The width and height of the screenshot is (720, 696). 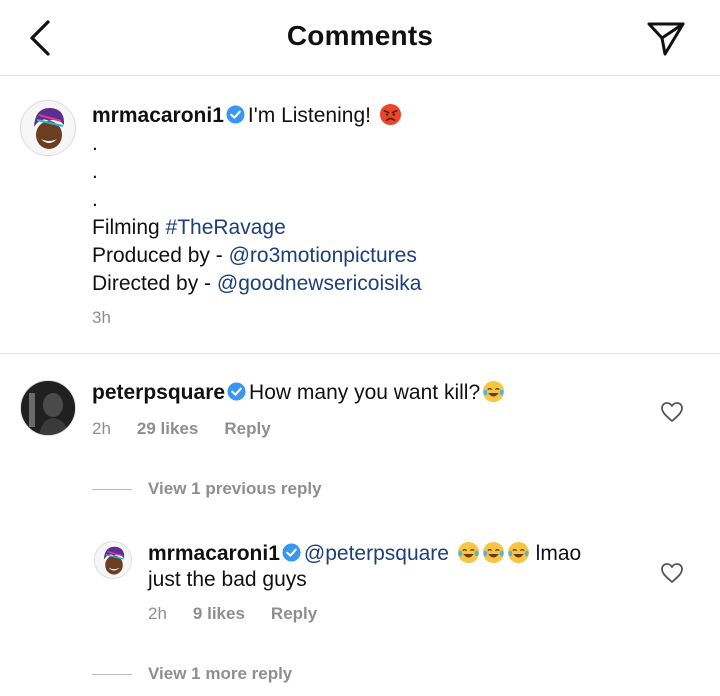 What do you see at coordinates (245, 614) in the screenshot?
I see `reply-meta: 2h 9 likes Reply` at bounding box center [245, 614].